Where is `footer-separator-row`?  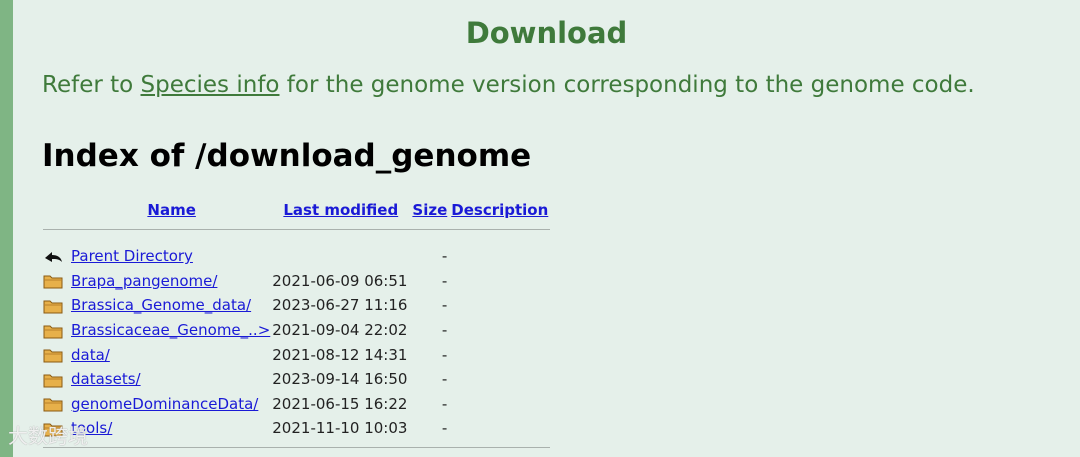 footer-separator-row is located at coordinates (297, 448).